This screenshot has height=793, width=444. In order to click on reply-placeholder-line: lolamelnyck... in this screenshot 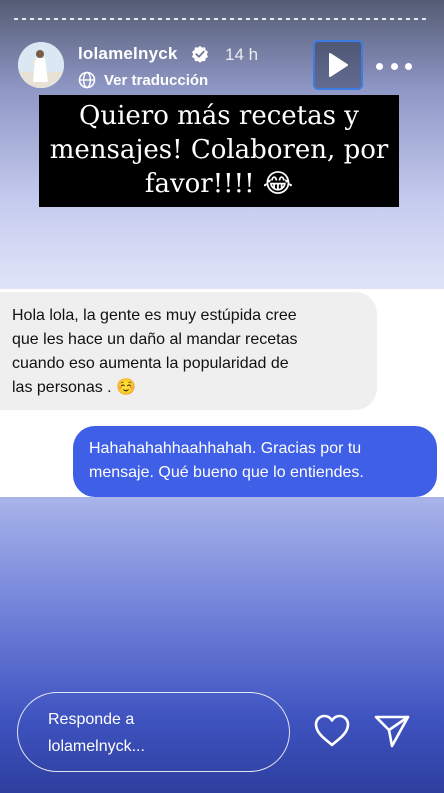, I will do `click(96, 746)`.